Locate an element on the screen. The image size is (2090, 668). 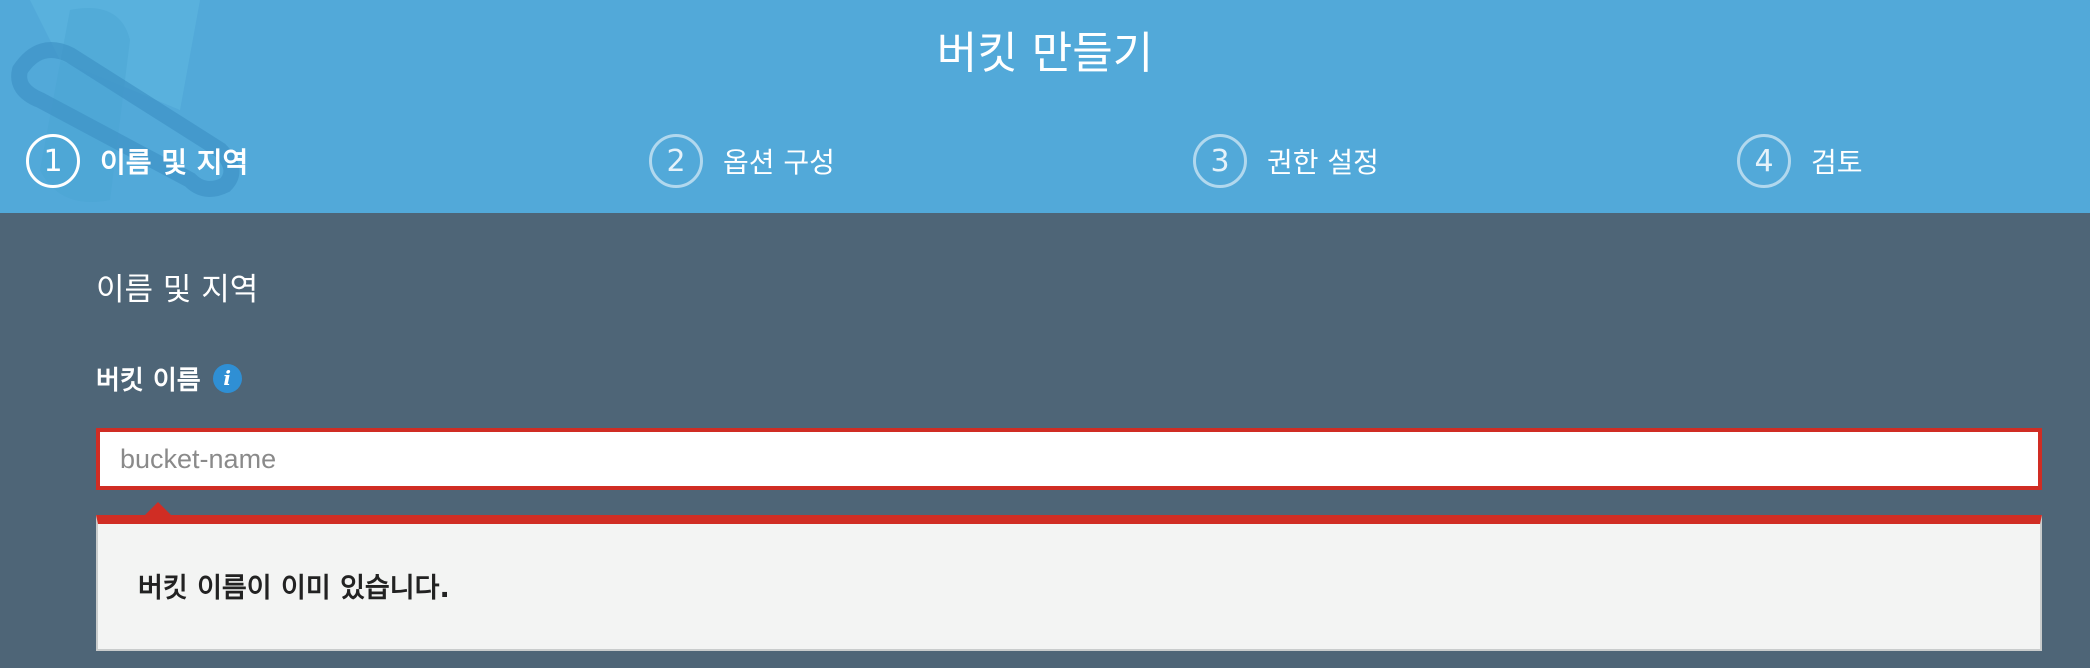
step-number: 4 is located at coordinates (1764, 161).